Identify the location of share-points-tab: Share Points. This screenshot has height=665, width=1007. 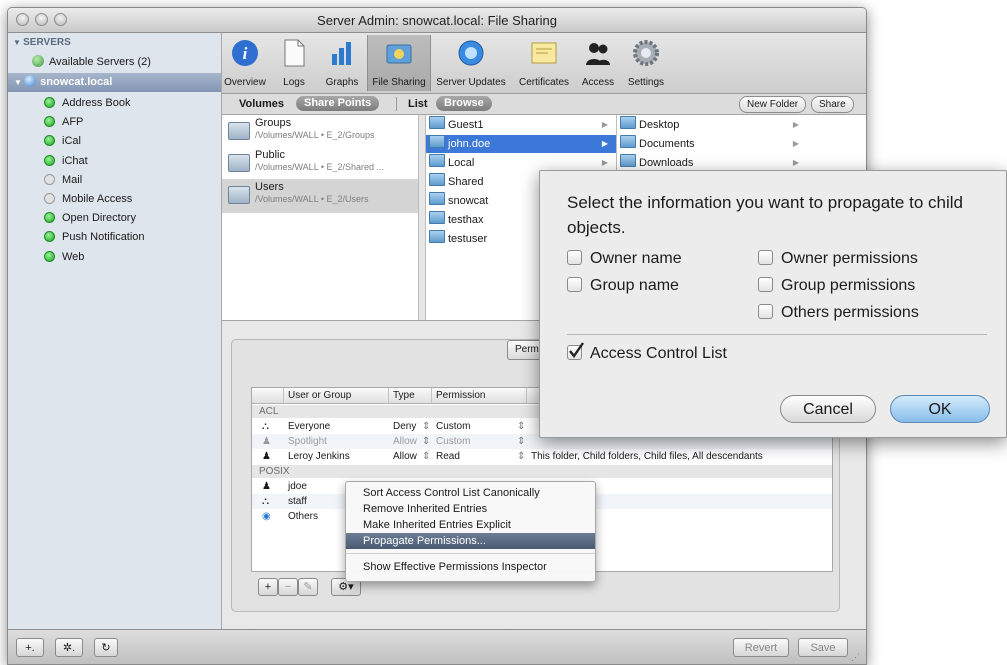
(338, 103).